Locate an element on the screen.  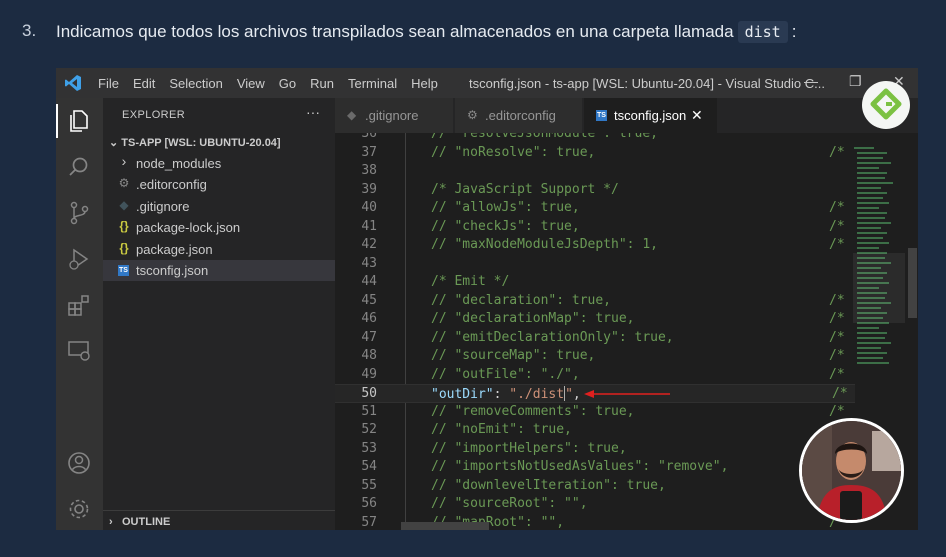
line-number: 51 is located at coordinates (369, 411).